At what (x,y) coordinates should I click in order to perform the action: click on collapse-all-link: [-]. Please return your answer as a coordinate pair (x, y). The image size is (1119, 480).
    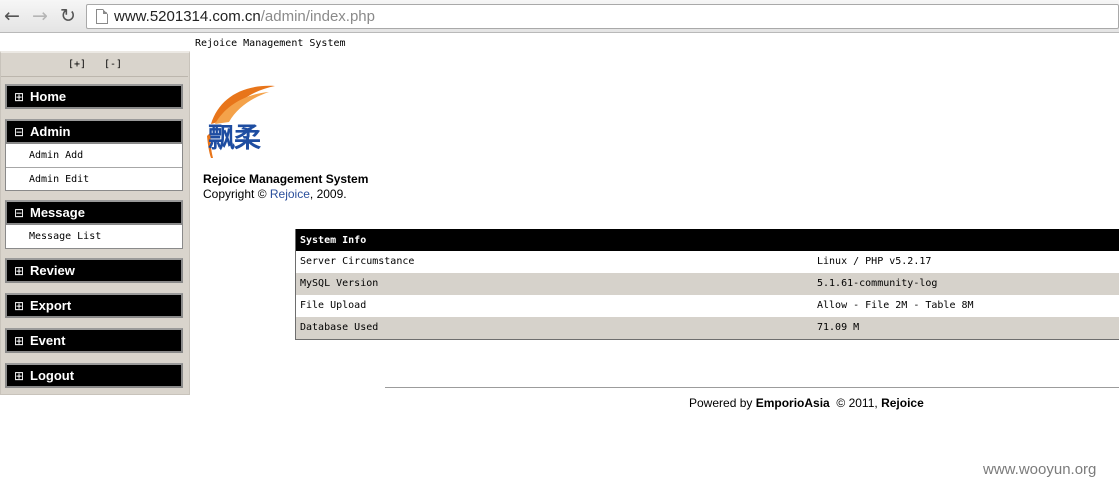
    Looking at the image, I should click on (113, 64).